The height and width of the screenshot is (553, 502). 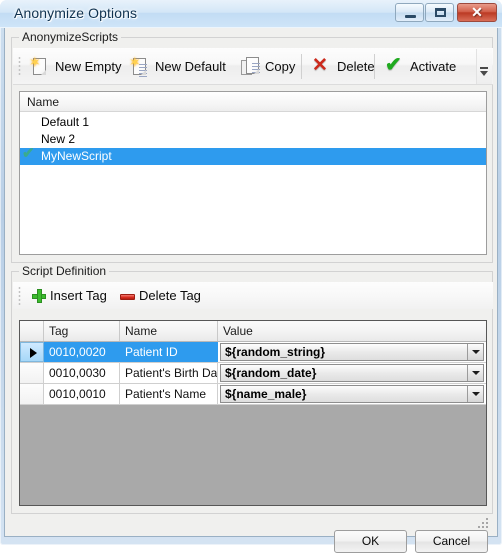 I want to click on cell-tag: 0010,0020, so click(x=82, y=352).